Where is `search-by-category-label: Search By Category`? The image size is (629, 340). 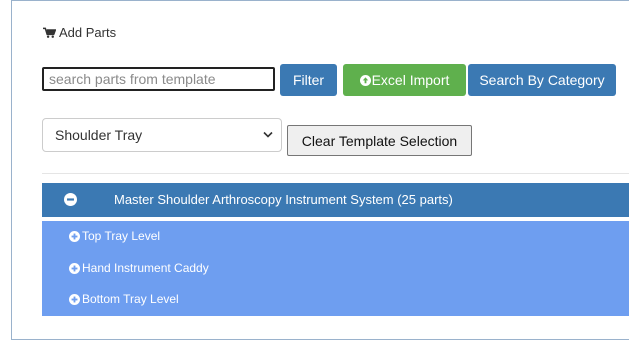 search-by-category-label: Search By Category is located at coordinates (542, 80).